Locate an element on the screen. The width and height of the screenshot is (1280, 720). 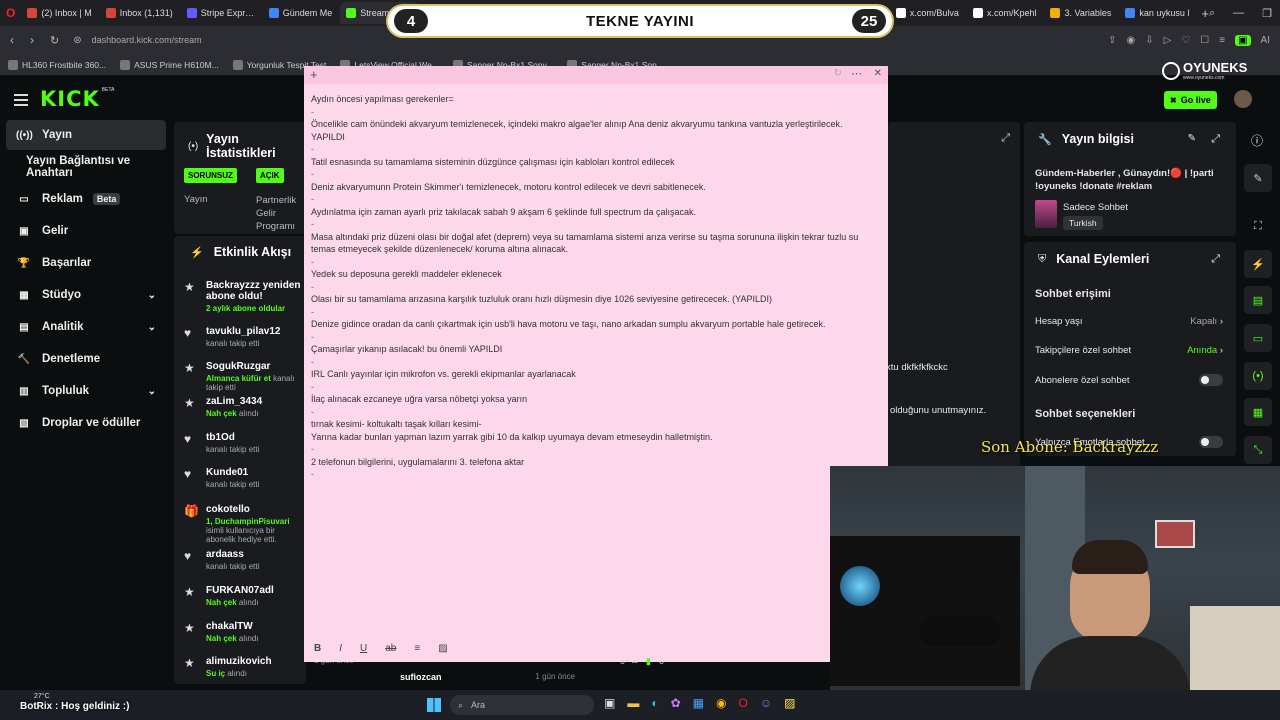
edit-rail-button: ✎ is located at coordinates (1258, 178).